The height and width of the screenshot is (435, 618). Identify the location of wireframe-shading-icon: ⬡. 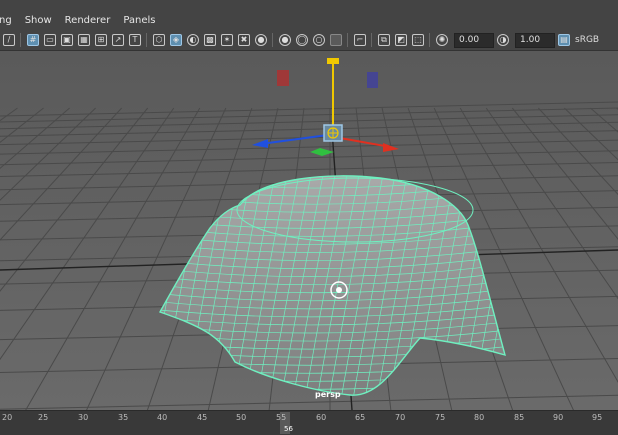
(159, 40).